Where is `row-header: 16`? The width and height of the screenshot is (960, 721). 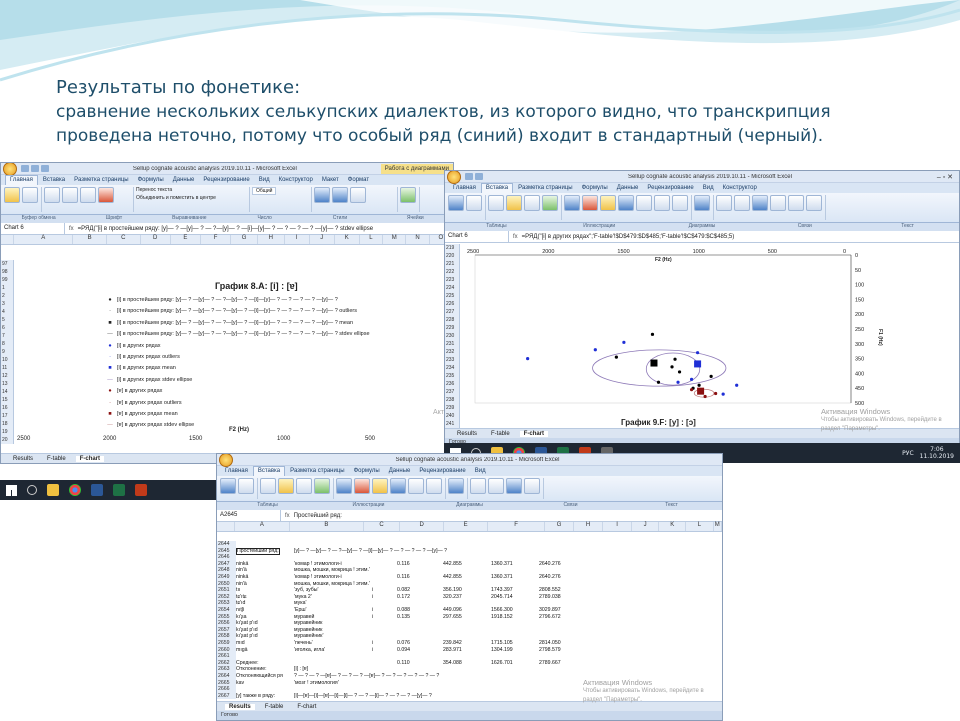 row-header: 16 is located at coordinates (7, 408).